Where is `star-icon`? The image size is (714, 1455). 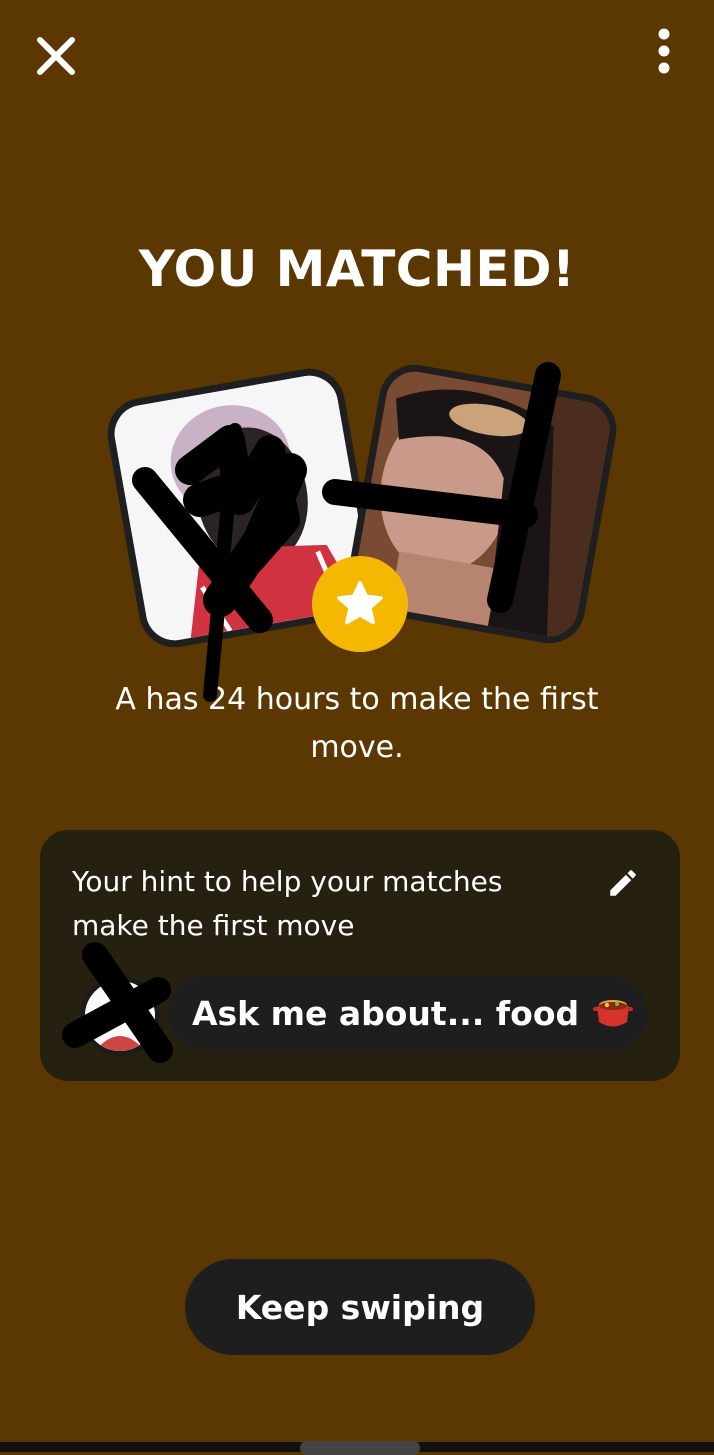
star-icon is located at coordinates (360, 602).